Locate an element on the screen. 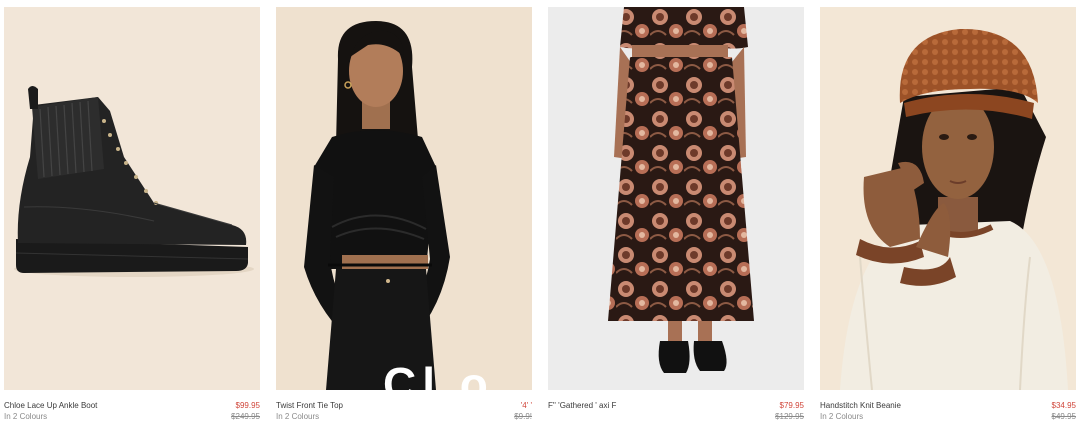 The height and width of the screenshot is (441, 1080). overlay-heading: Cl o is located at coordinates (438, 384).